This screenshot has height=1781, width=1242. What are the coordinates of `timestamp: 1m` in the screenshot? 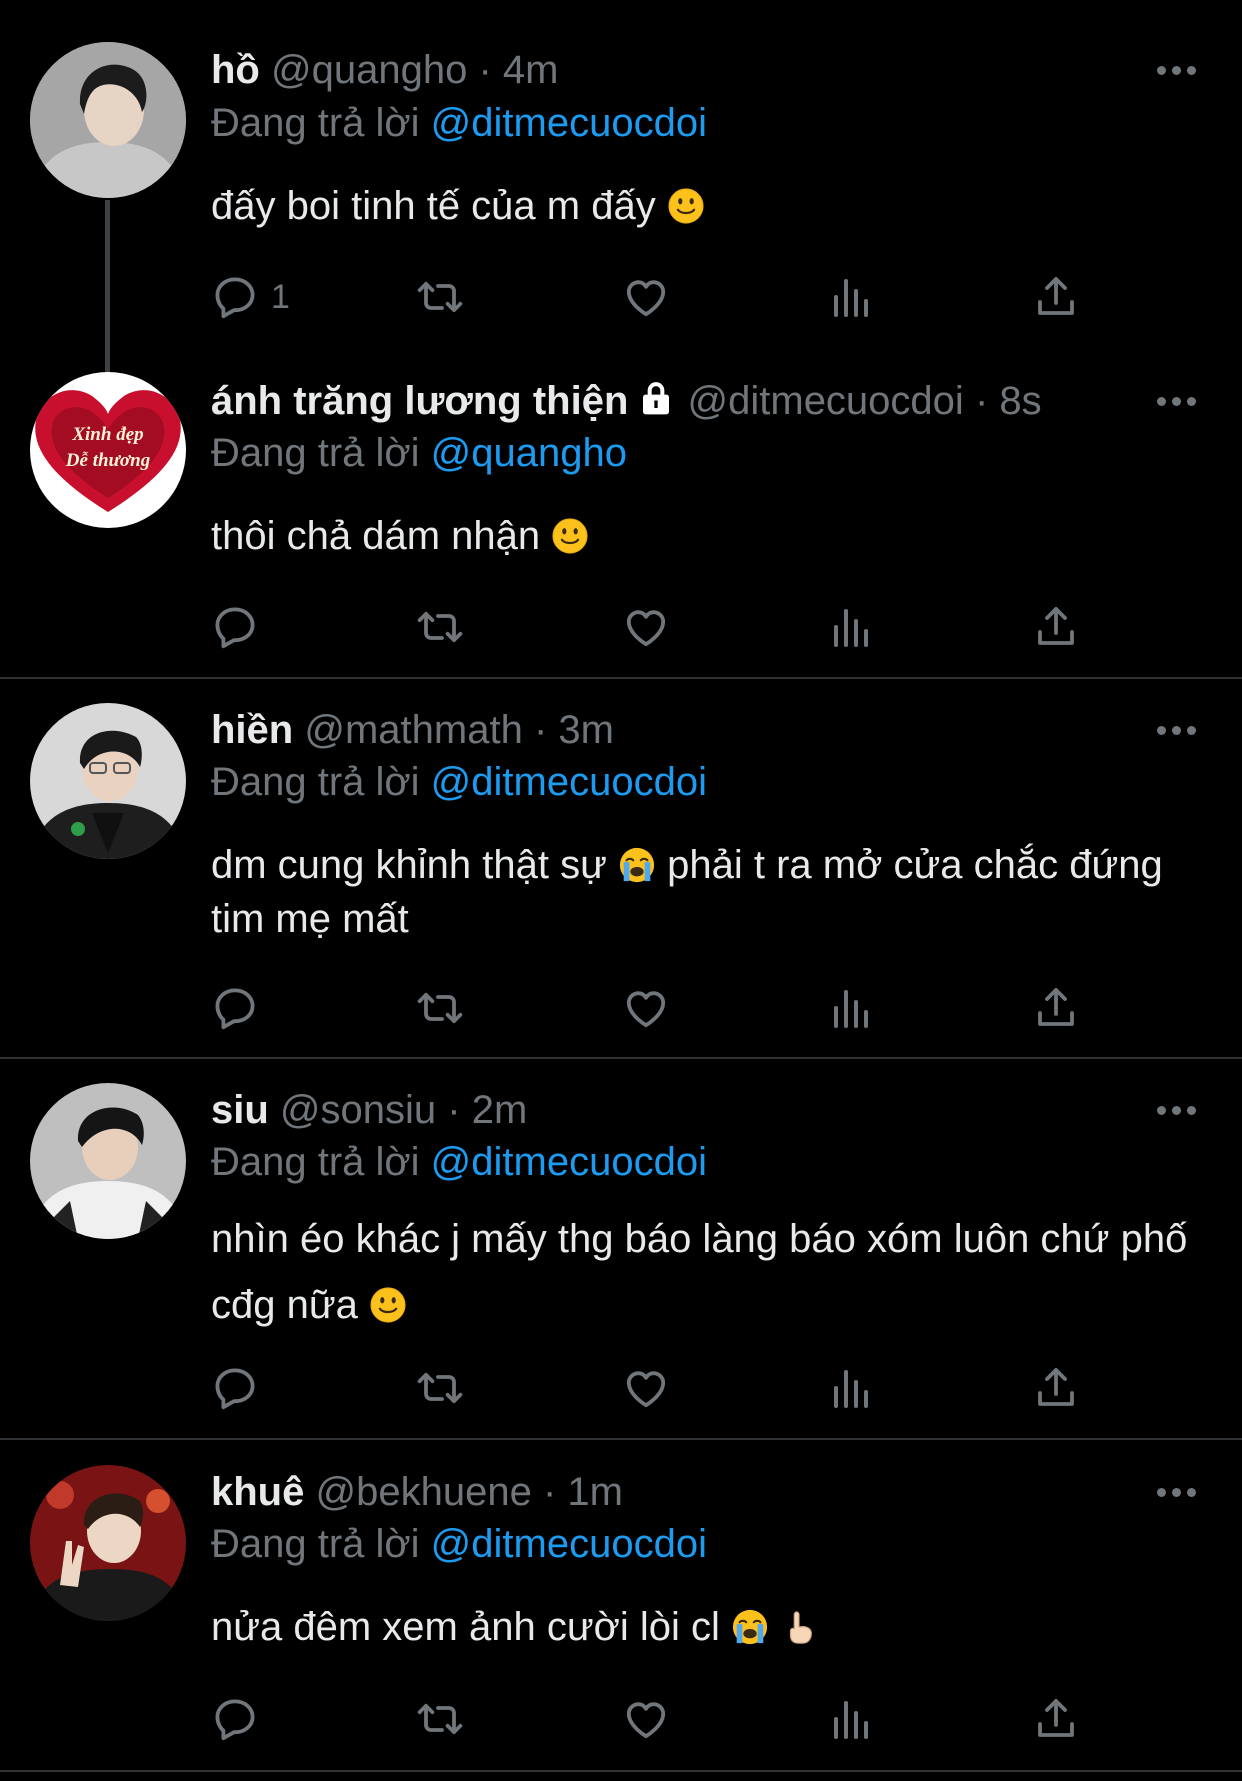 It's located at (595, 1492).